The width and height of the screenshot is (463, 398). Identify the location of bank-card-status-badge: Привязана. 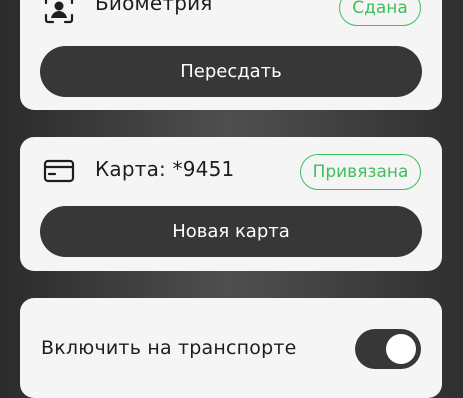
(360, 172).